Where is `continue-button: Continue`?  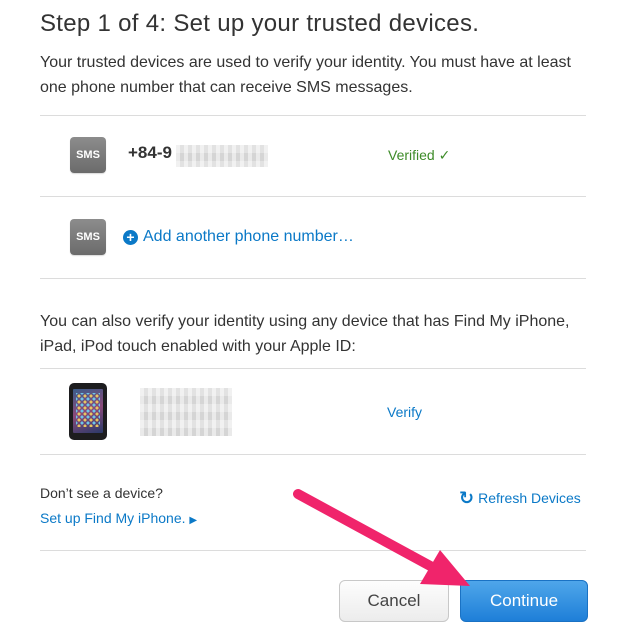
continue-button: Continue is located at coordinates (524, 601).